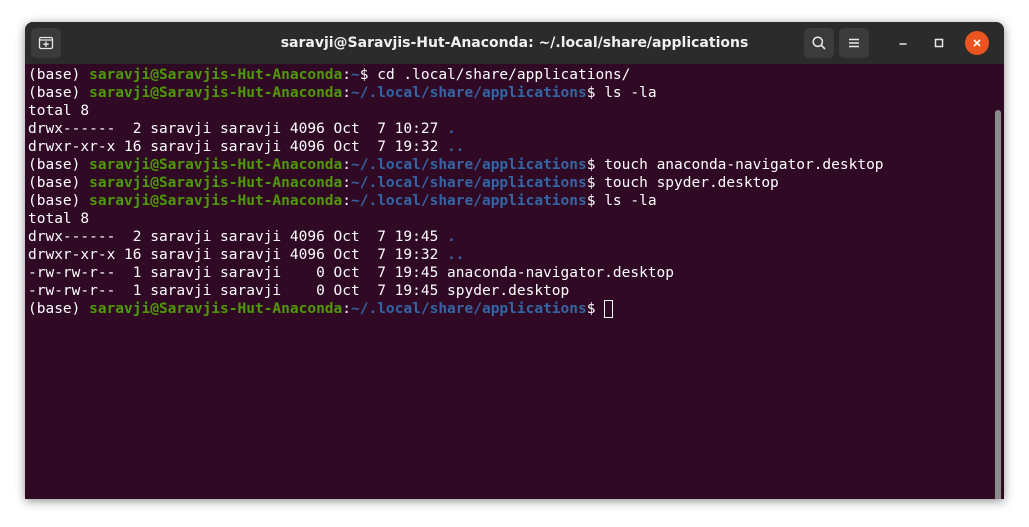 The image size is (1029, 527). I want to click on new-tab-icon, so click(46, 43).